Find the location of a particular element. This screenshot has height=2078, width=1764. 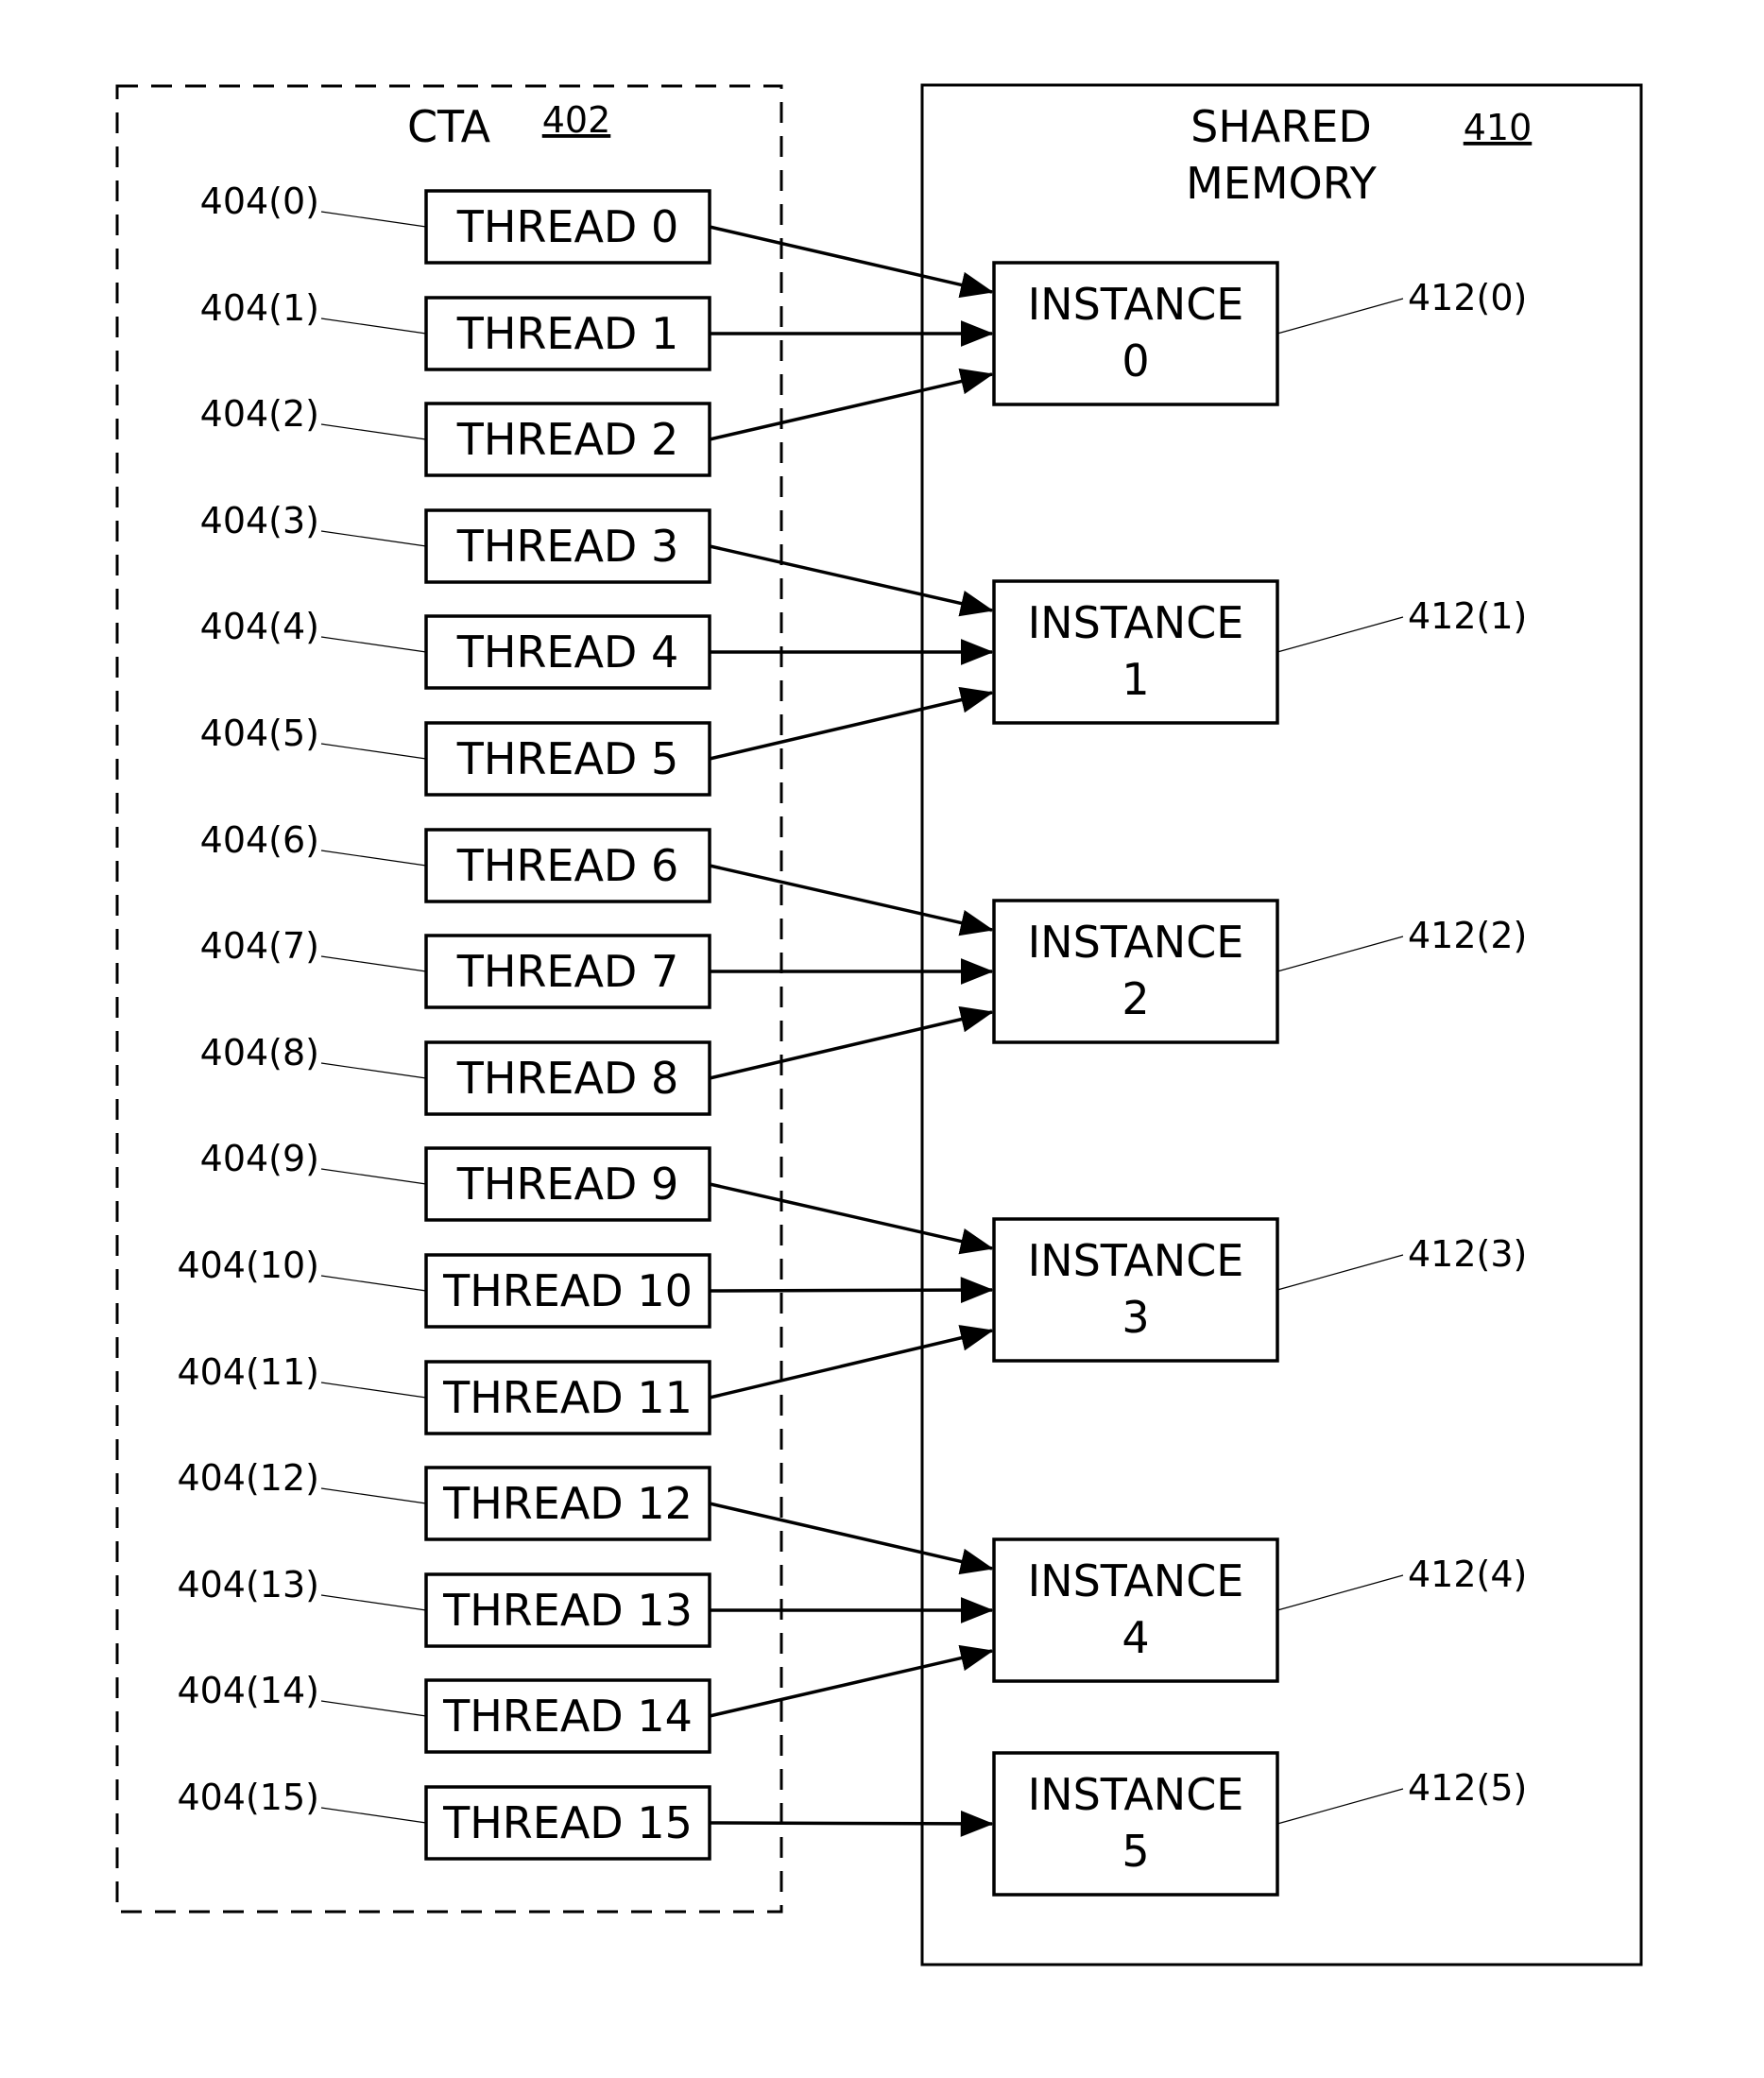

thread-ref-label: 404(10) is located at coordinates (248, 1265).